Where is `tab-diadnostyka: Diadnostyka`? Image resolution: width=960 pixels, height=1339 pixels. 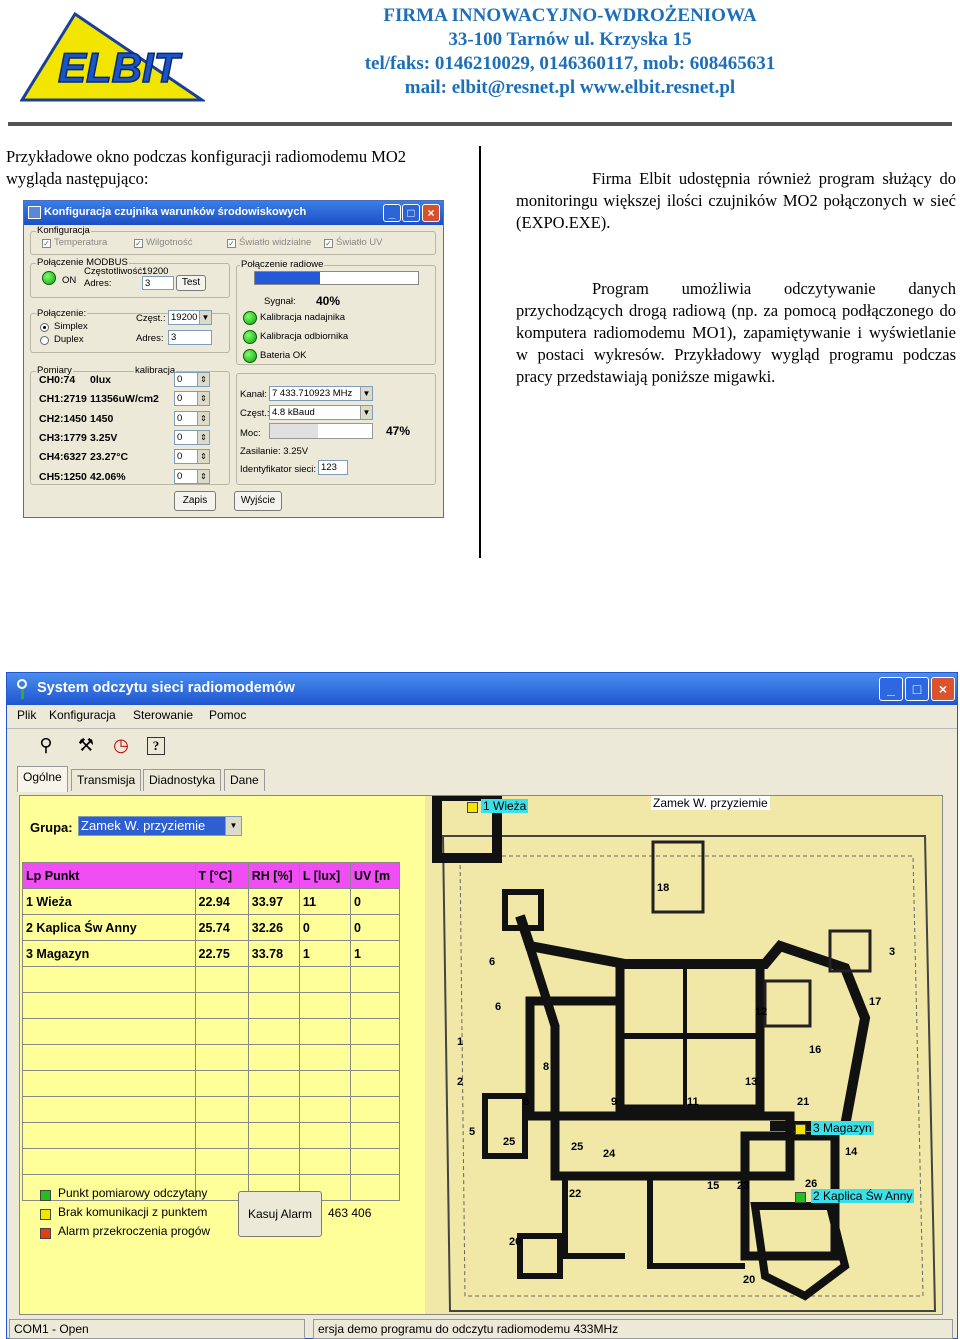 tab-diadnostyka: Diadnostyka is located at coordinates (182, 780).